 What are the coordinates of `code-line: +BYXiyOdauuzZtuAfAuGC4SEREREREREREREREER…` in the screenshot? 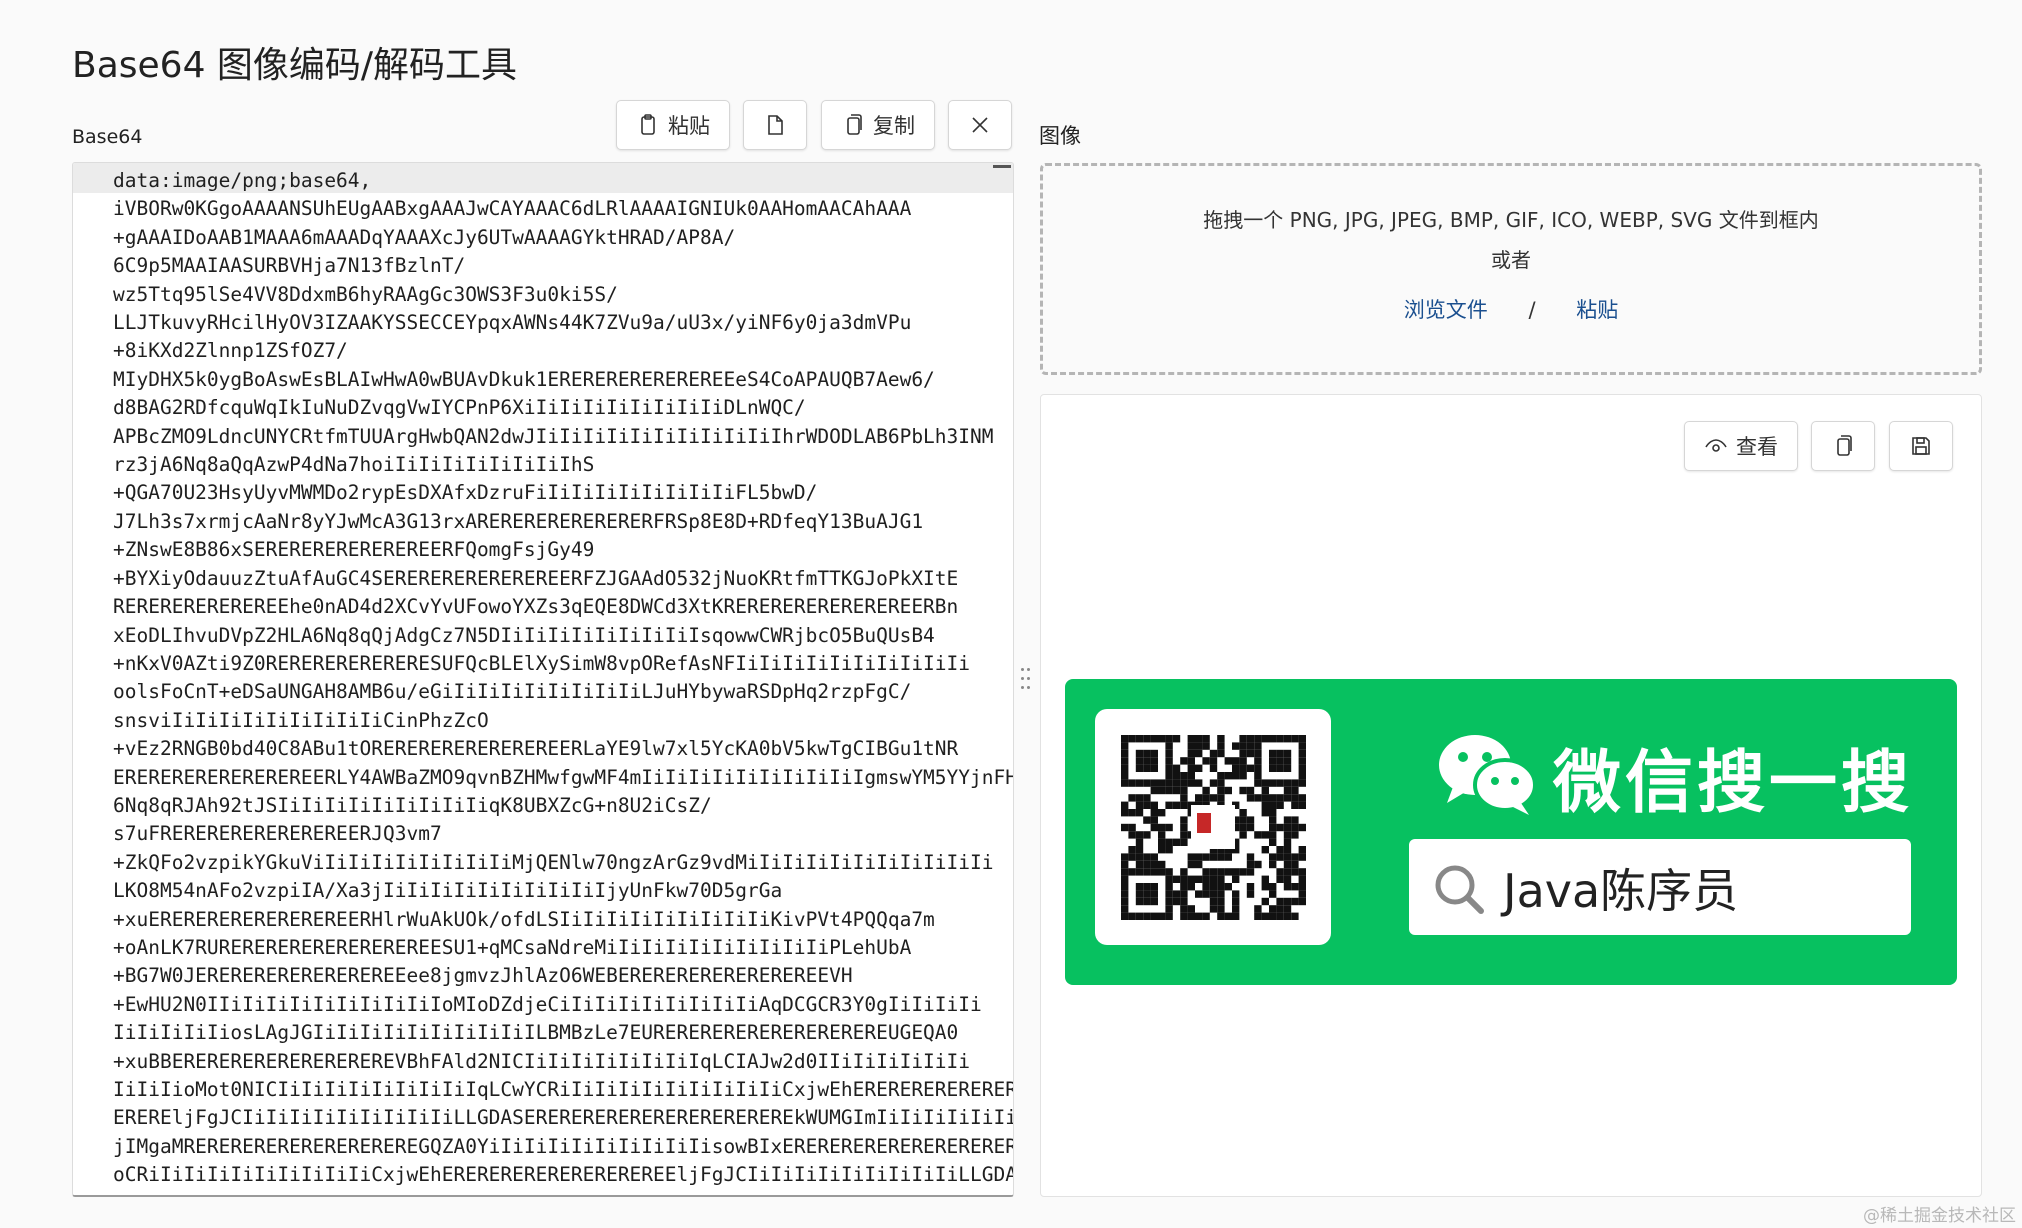 It's located at (536, 578).